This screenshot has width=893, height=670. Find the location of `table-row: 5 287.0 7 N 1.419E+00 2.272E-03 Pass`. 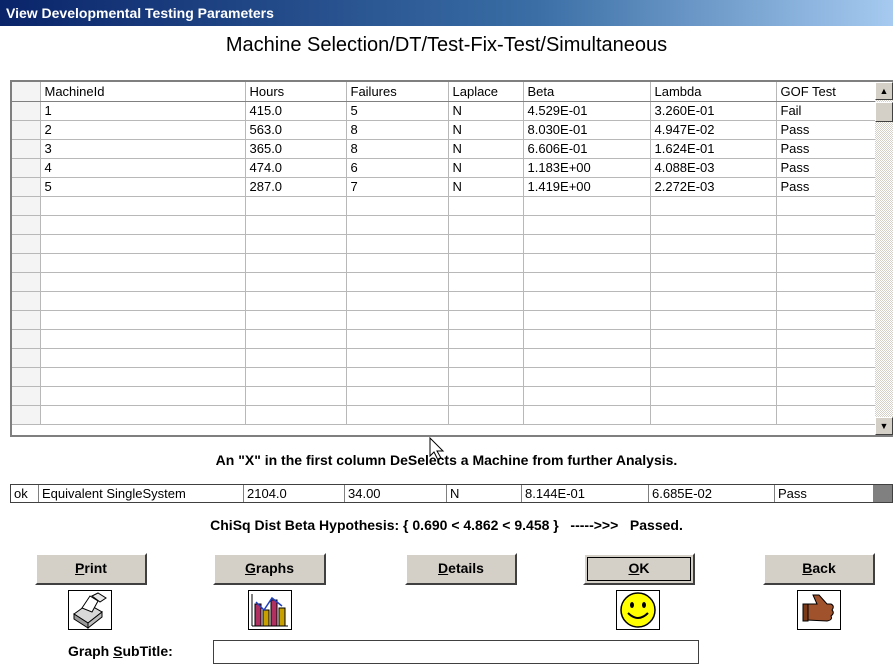

table-row: 5 287.0 7 N 1.419E+00 2.272E-03 Pass is located at coordinates (444, 187).